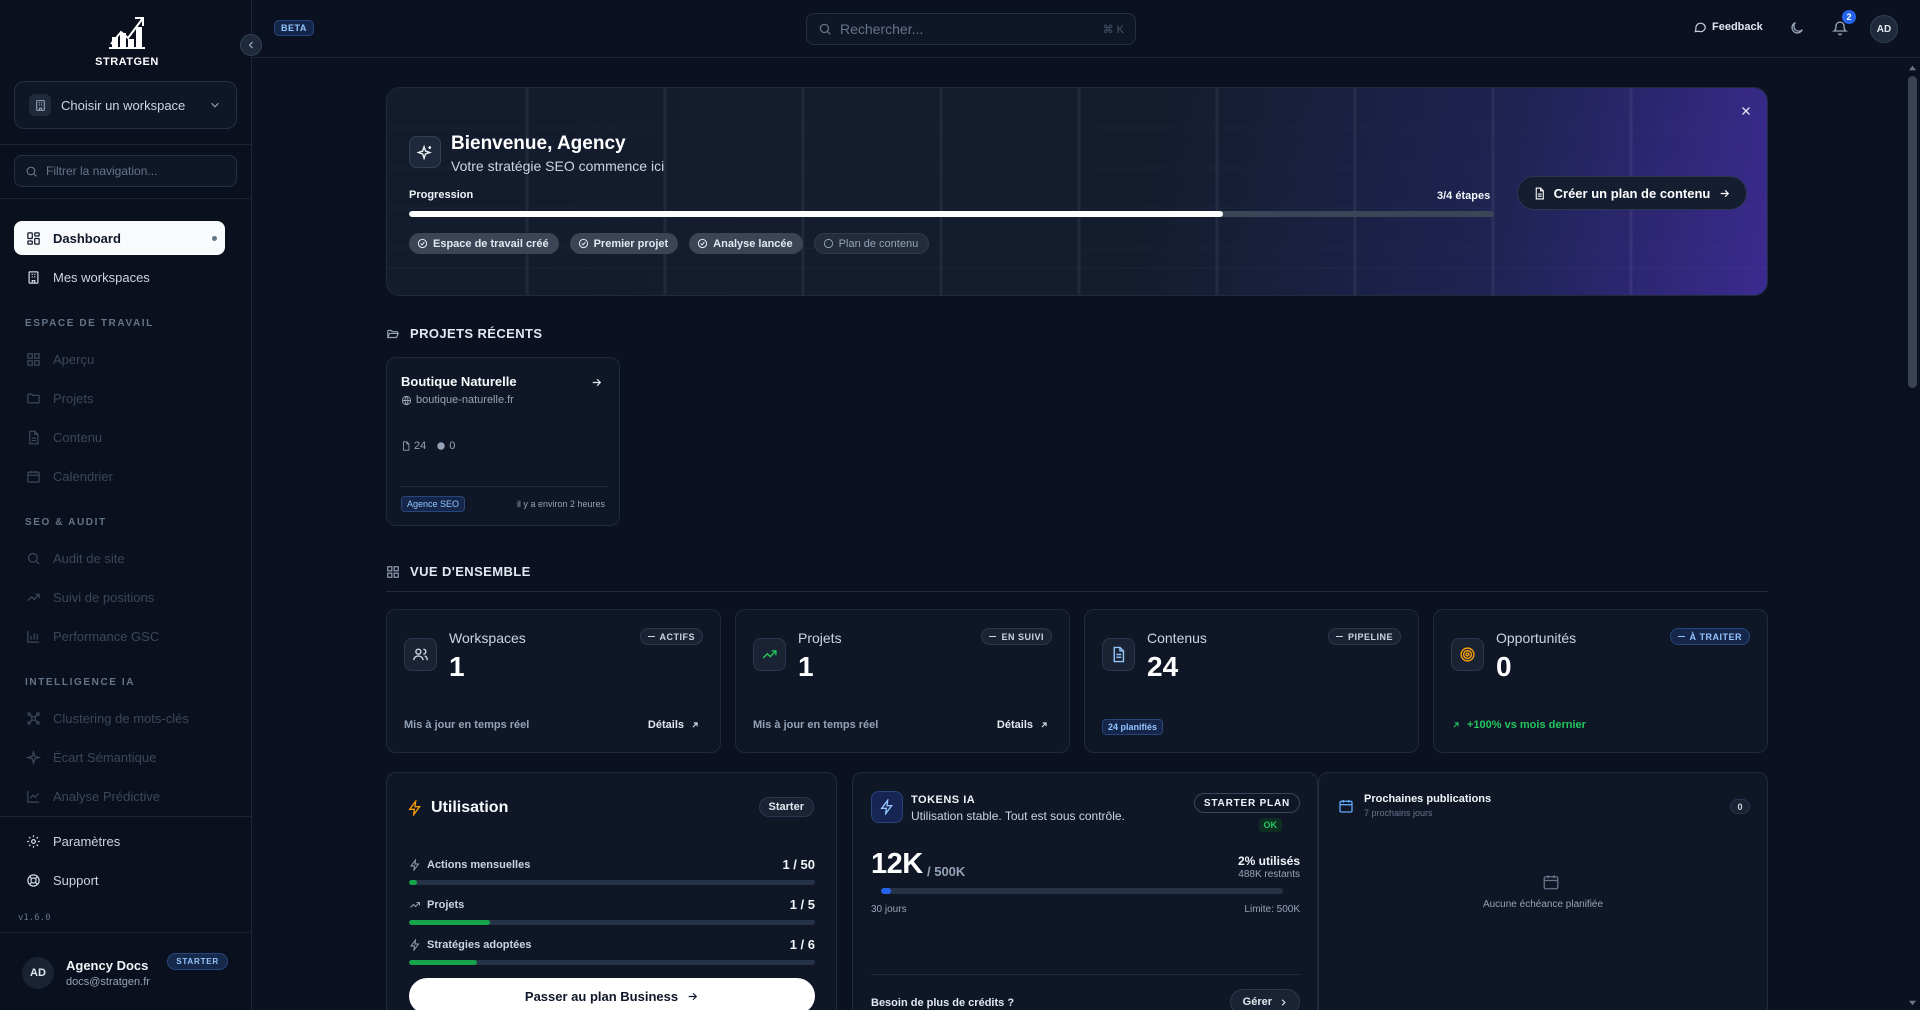 The width and height of the screenshot is (1920, 1010). I want to click on sidebar-item-parametres: Paramètres, so click(119, 841).